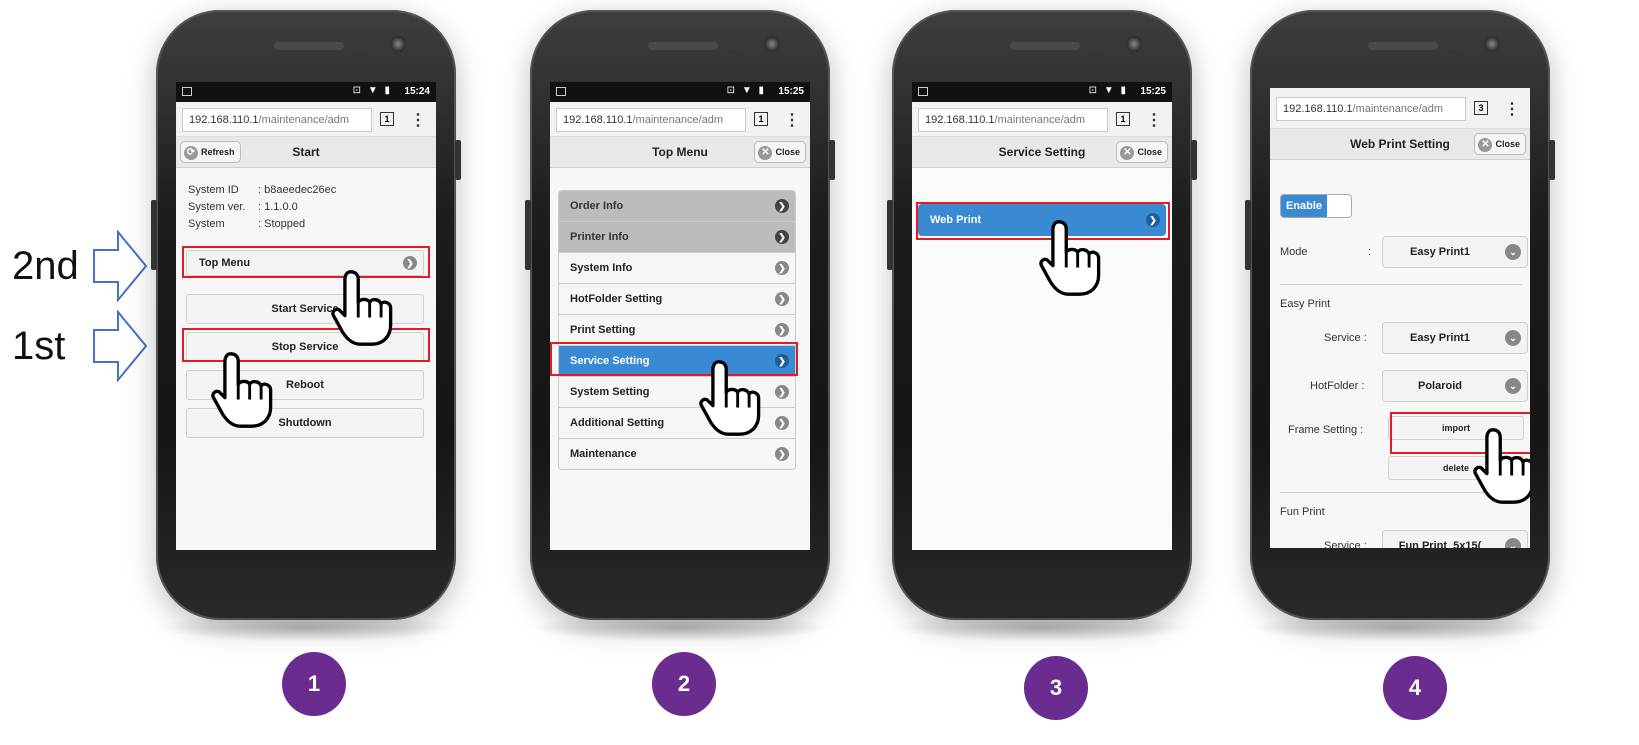 Image resolution: width=1639 pixels, height=745 pixels. I want to click on tabs-button: 3, so click(1481, 108).